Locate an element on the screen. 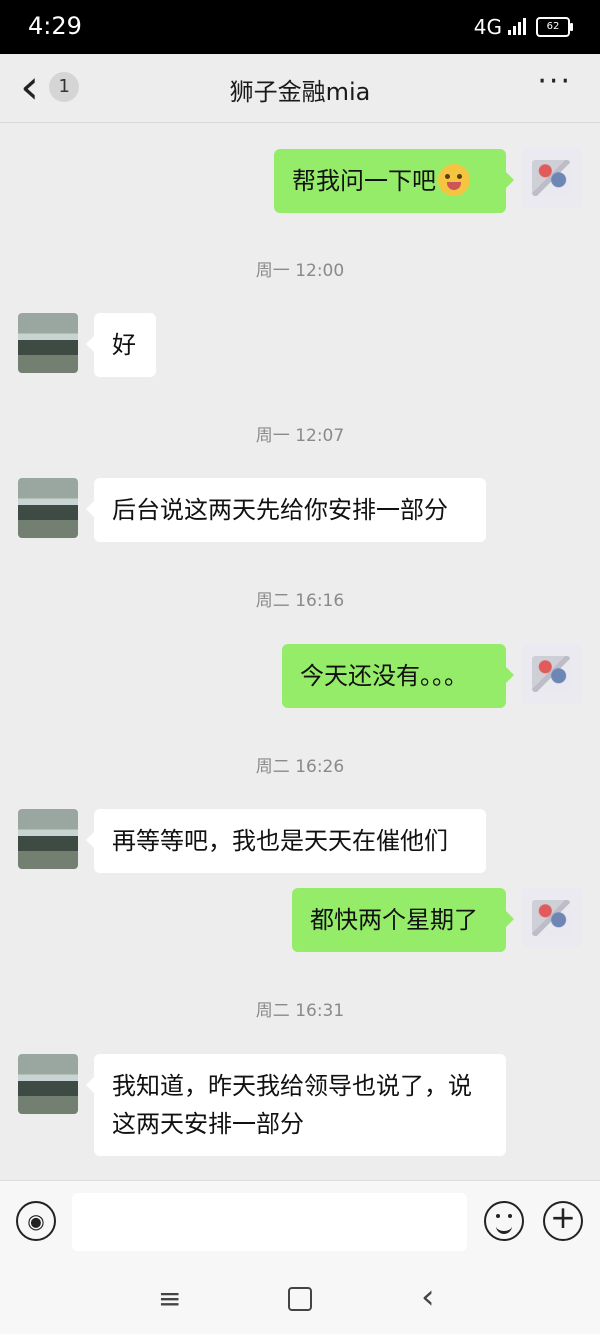 The width and height of the screenshot is (600, 1334). status-indicators: 4G 62 is located at coordinates (523, 27).